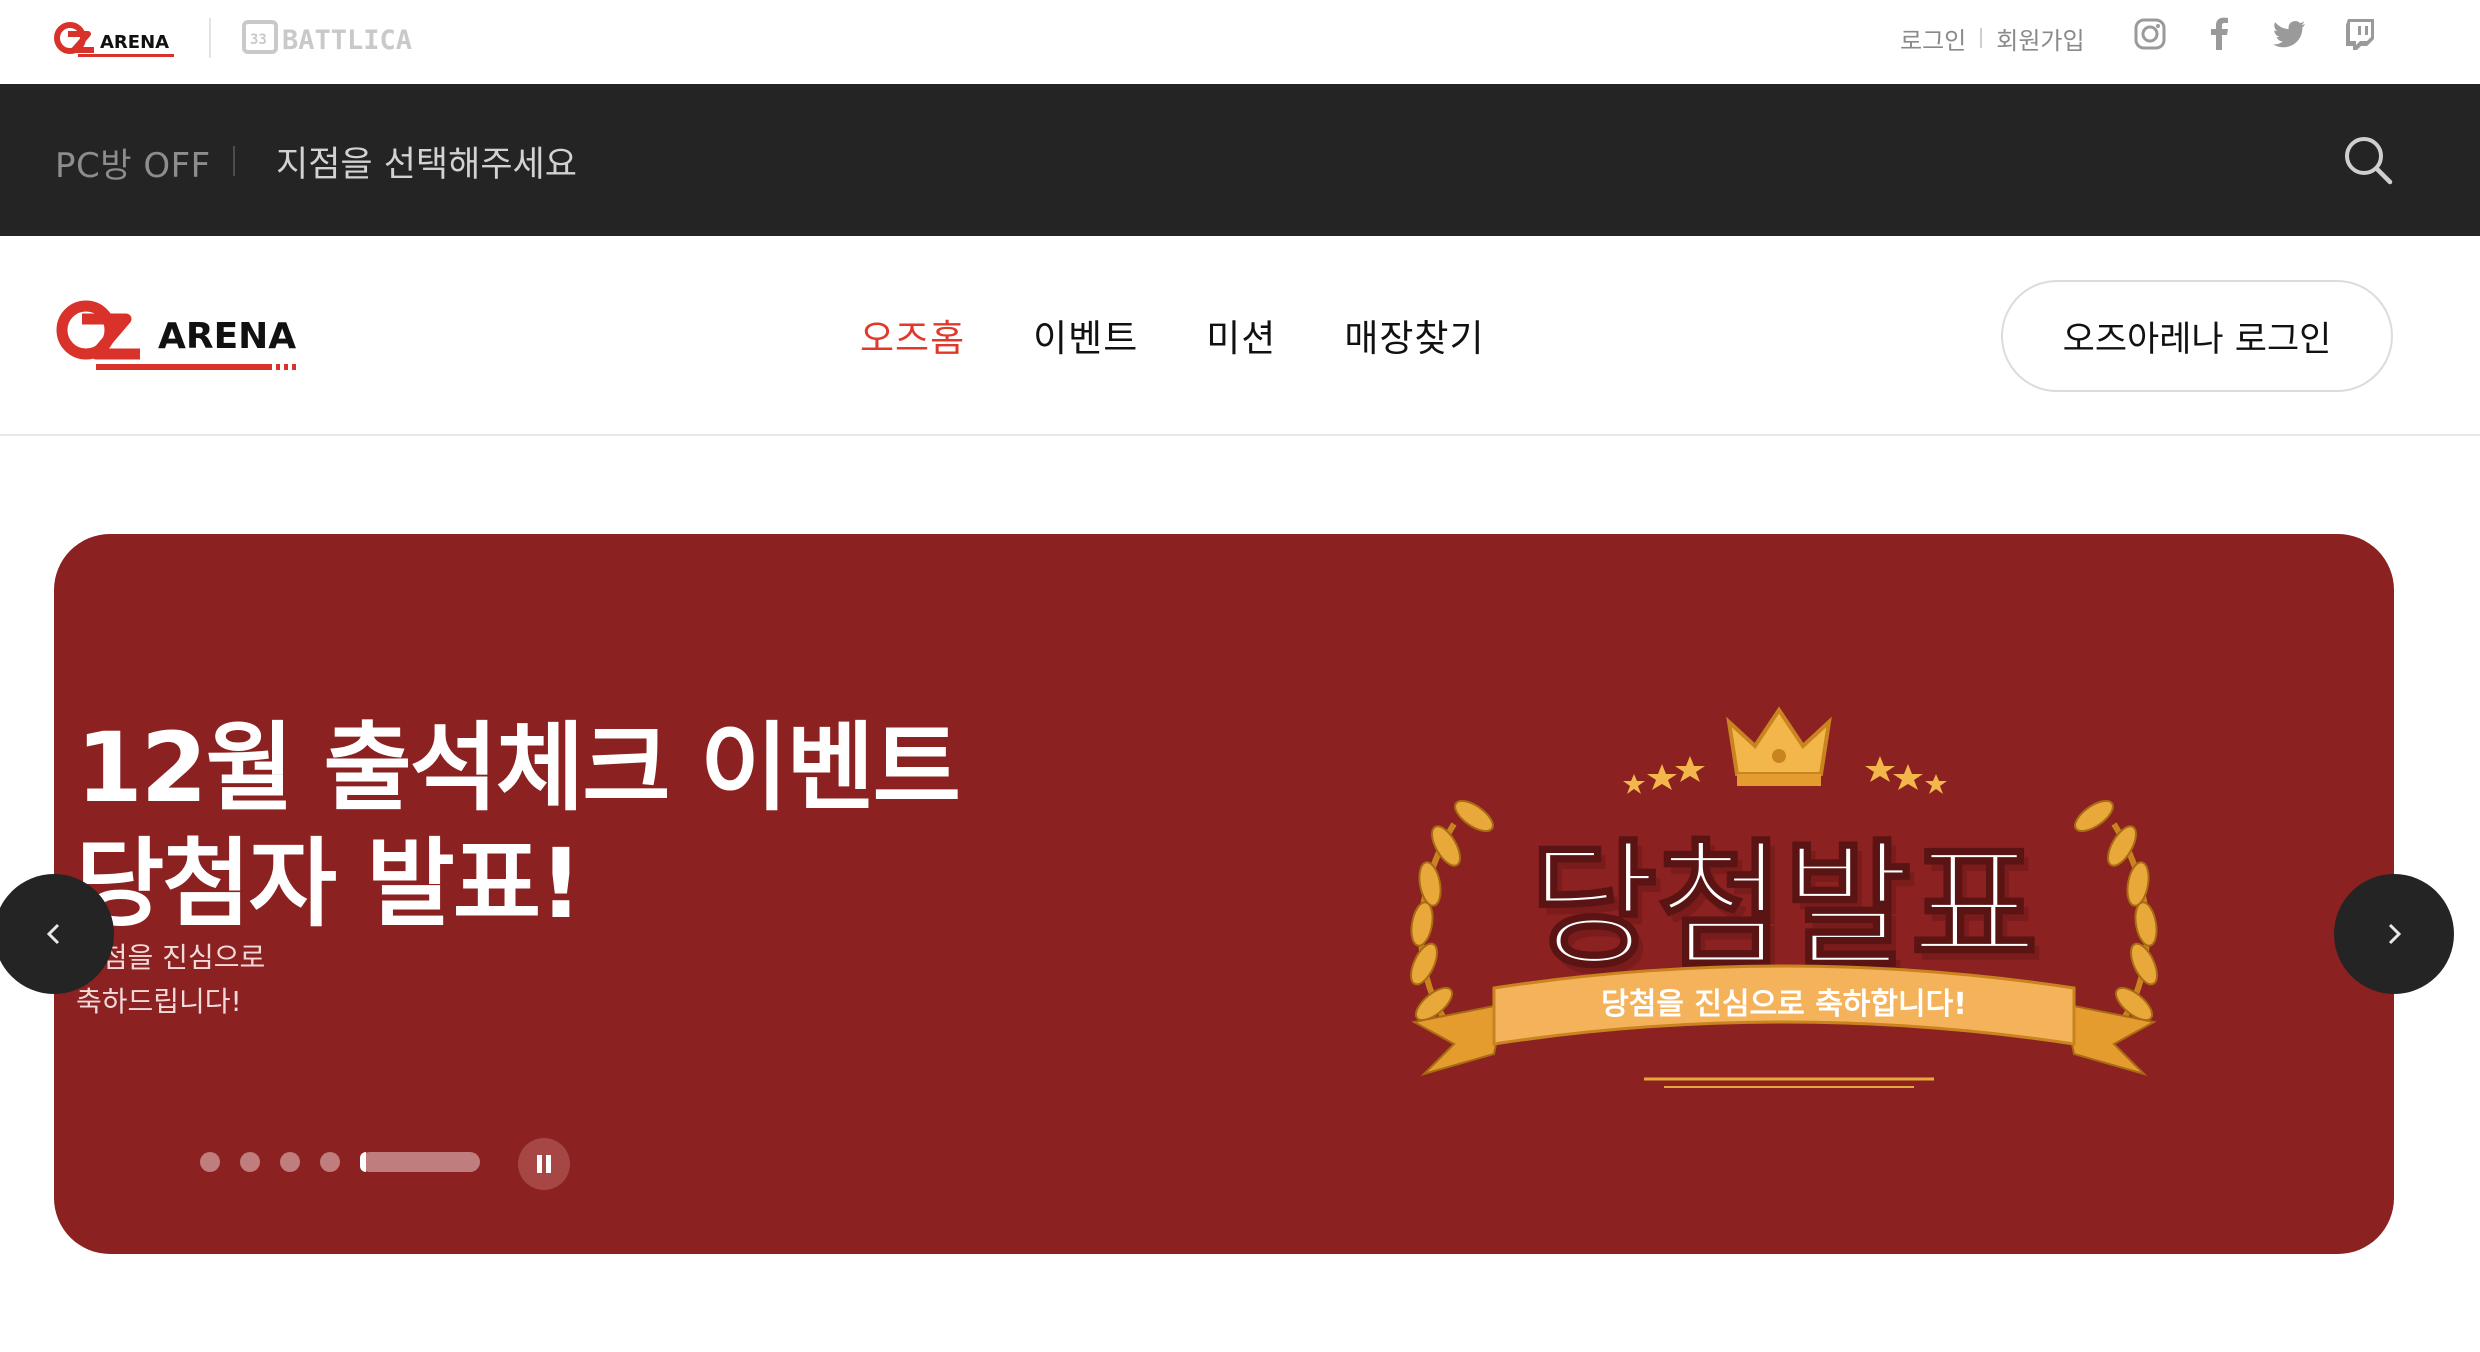 This screenshot has height=1352, width=2480. I want to click on nav-item-store-finder: 매장찾기, so click(1414, 335).